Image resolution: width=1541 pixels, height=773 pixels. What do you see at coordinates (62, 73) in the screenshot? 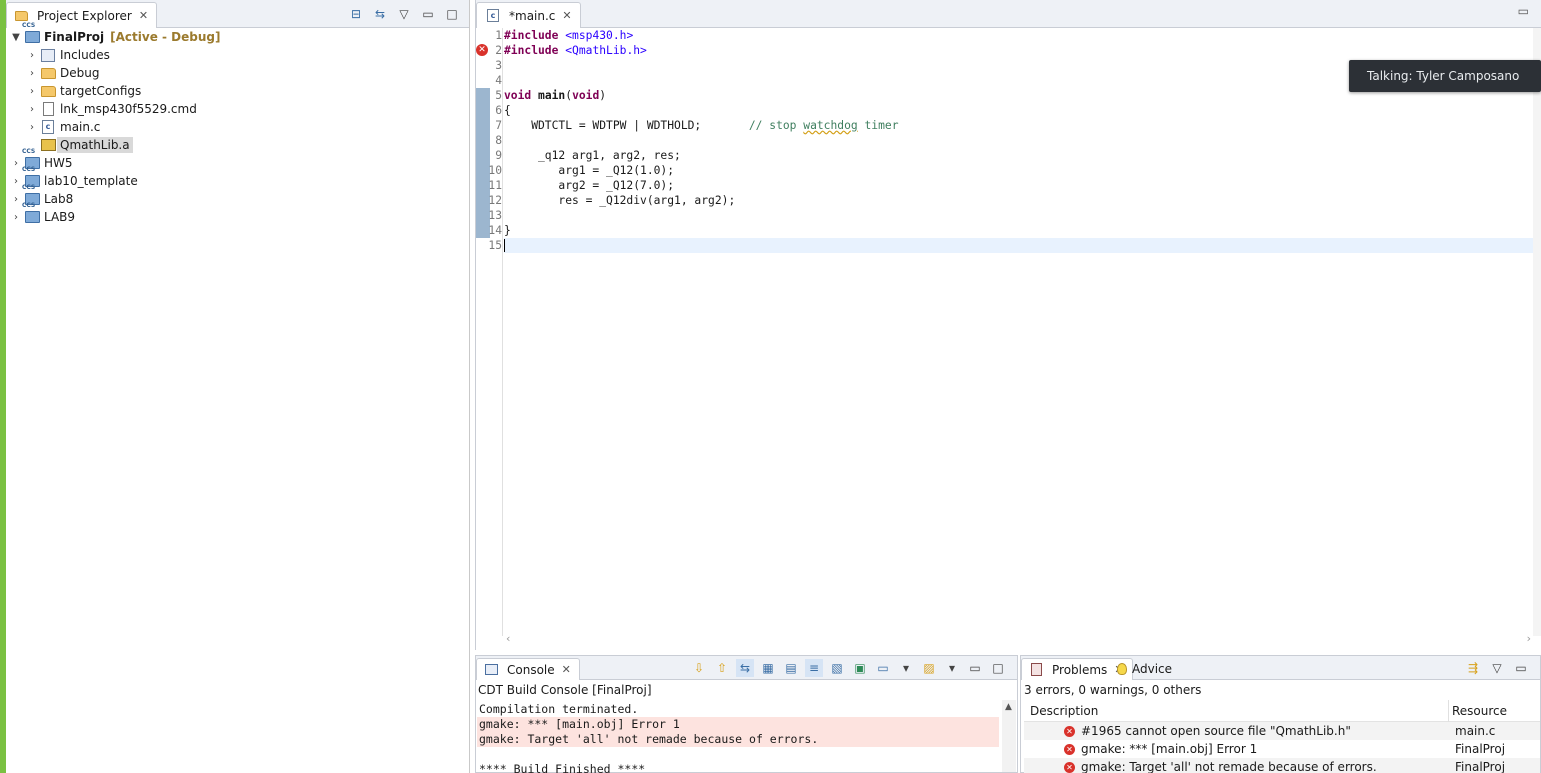
I see `tree-item-debug: › Debug` at bounding box center [62, 73].